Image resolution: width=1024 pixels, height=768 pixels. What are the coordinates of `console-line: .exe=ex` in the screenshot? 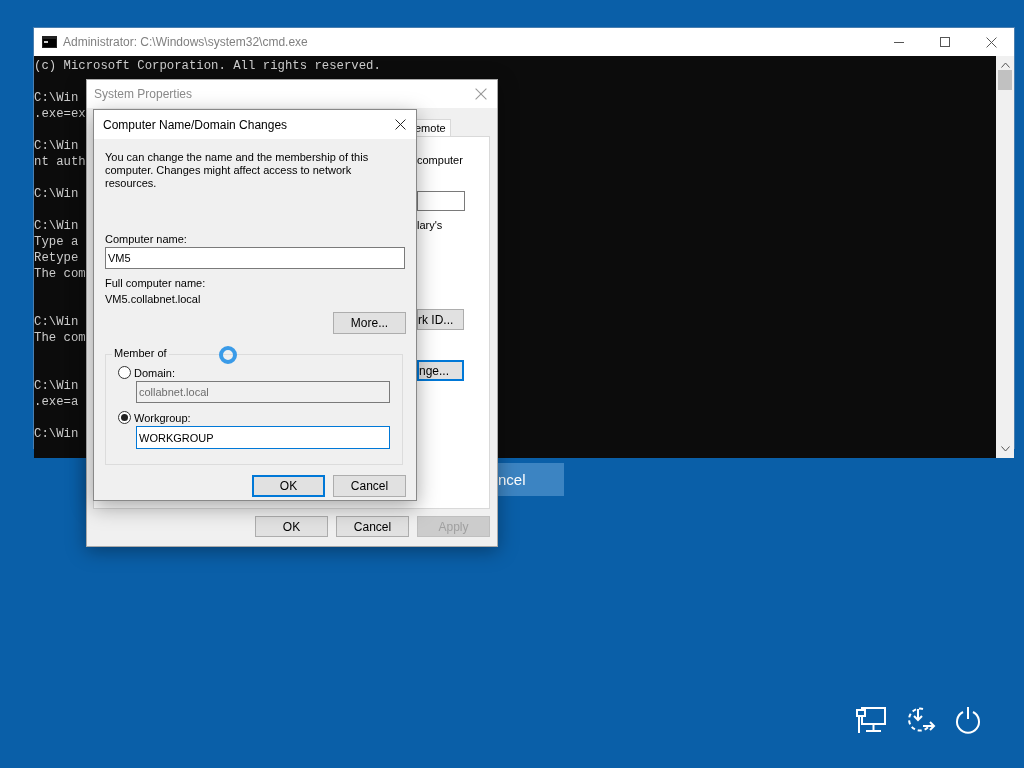 It's located at (60, 114).